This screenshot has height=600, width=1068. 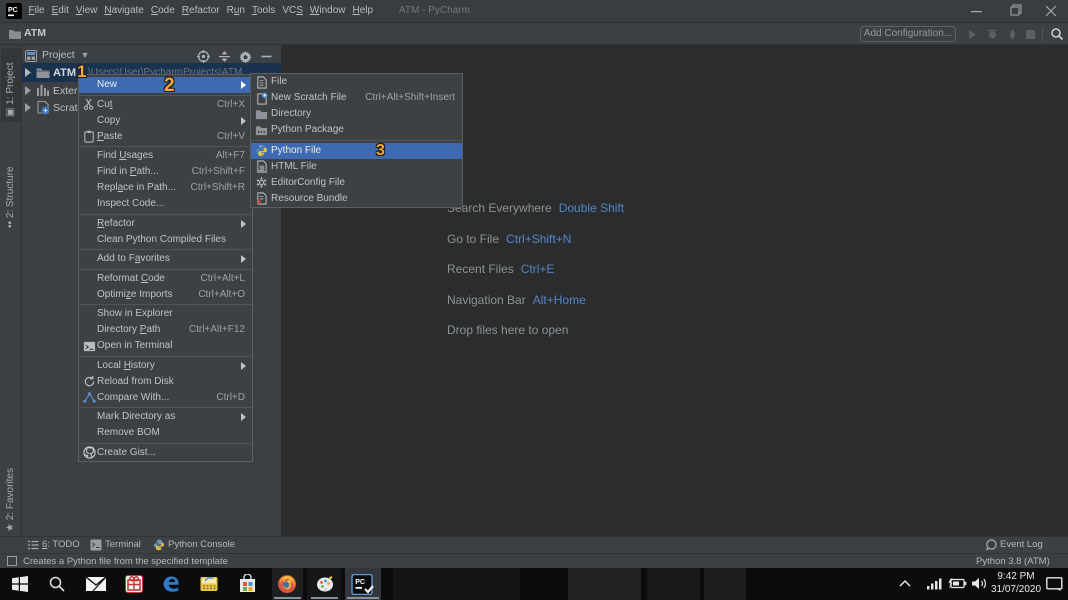 What do you see at coordinates (259, 169) in the screenshot?
I see `svg-text: 5` at bounding box center [259, 169].